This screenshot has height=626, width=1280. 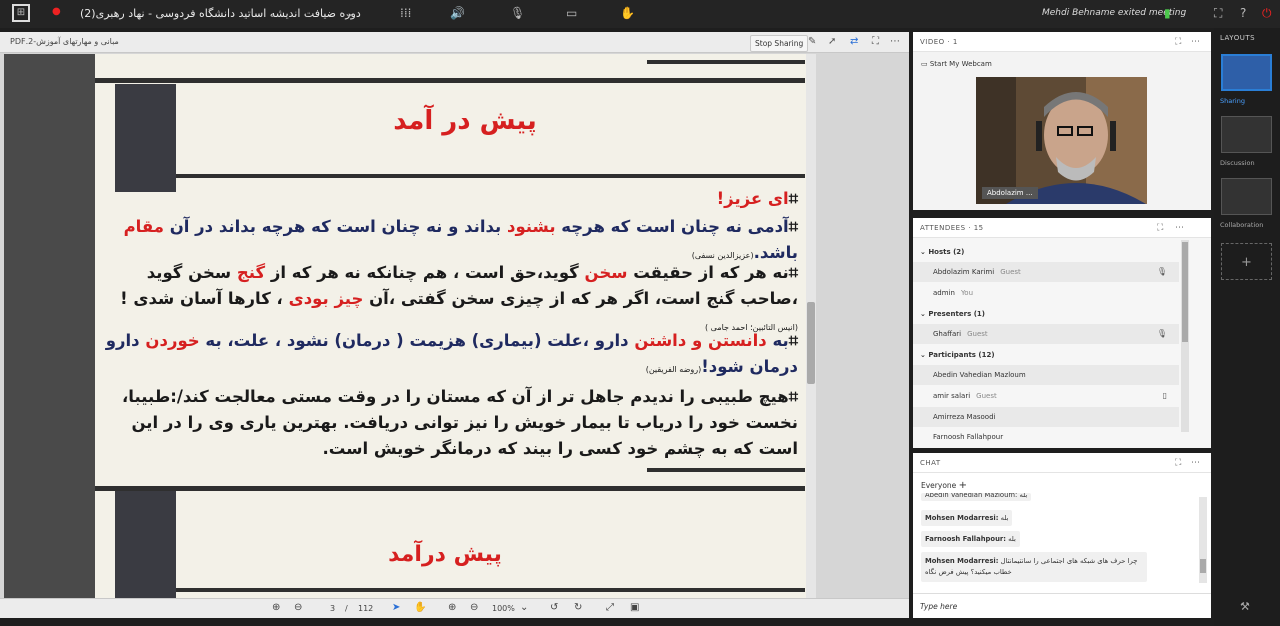 I want to click on page-current: 3, so click(x=332, y=608).